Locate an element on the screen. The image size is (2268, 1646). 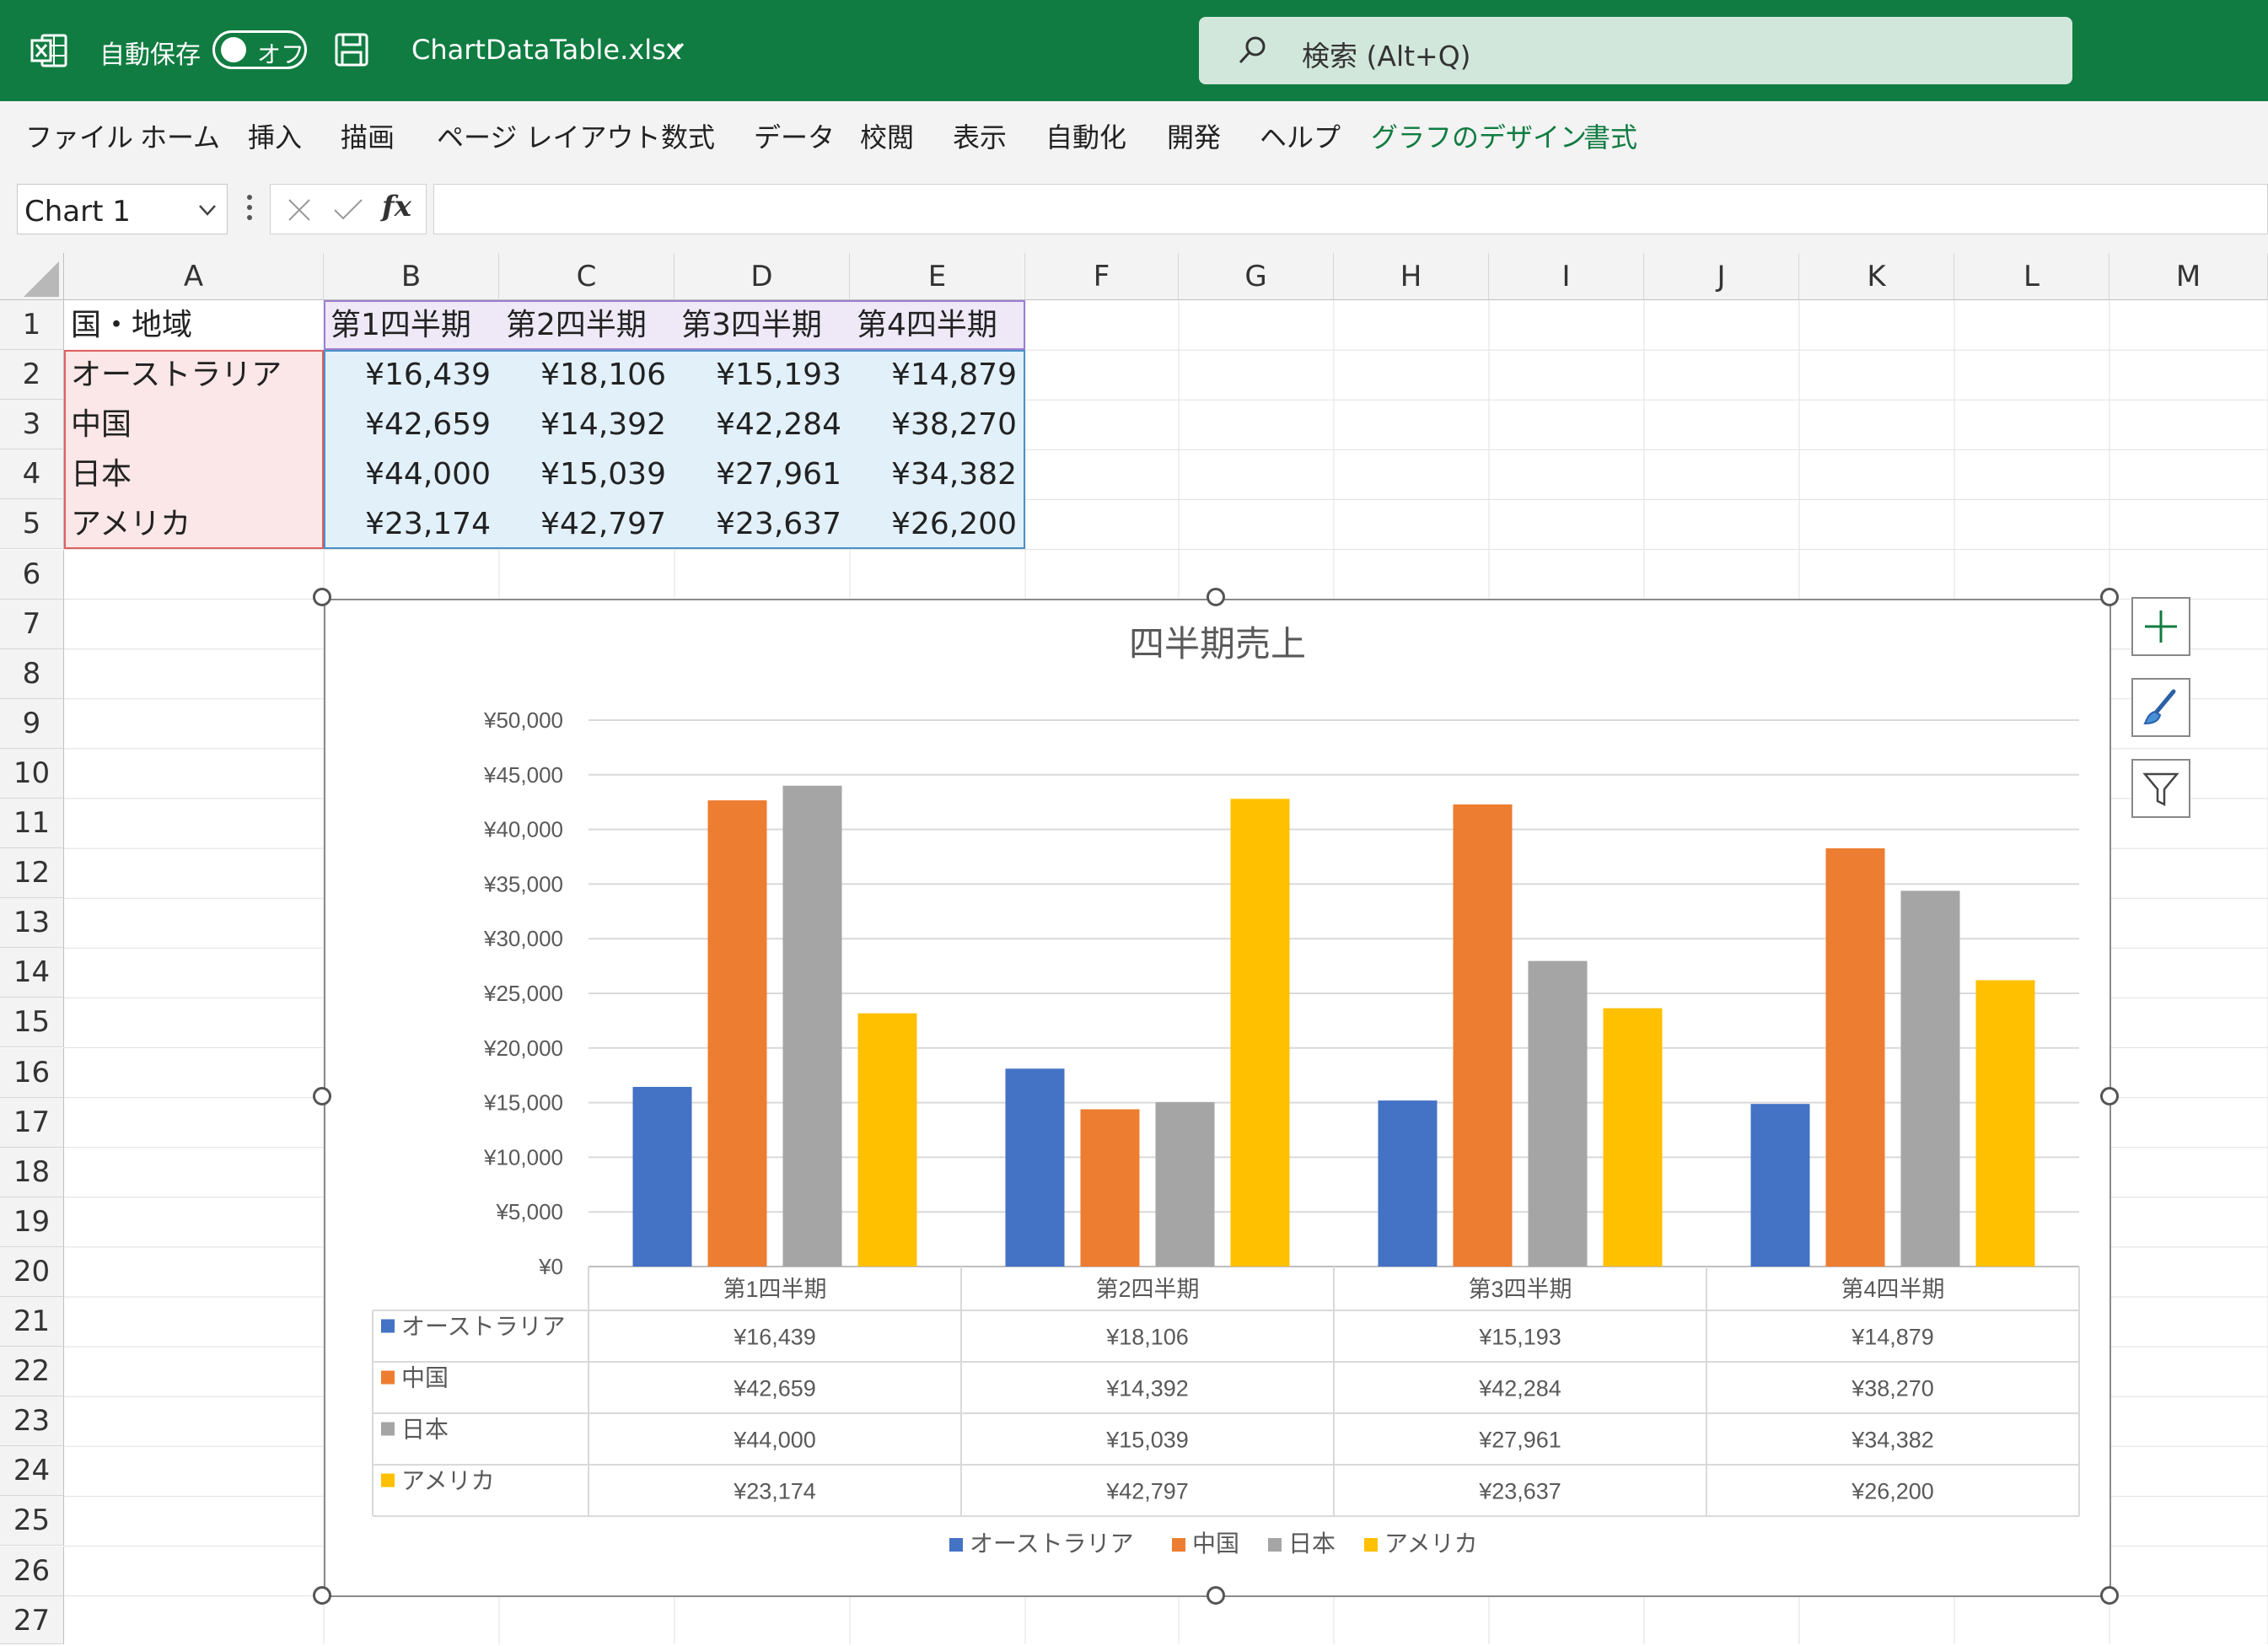
tab-format: 書式 is located at coordinates (1610, 135).